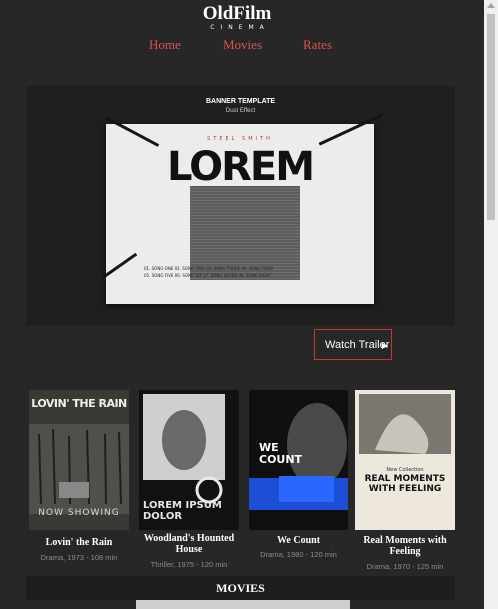 The width and height of the screenshot is (498, 609). I want to click on scroll-up-icon, so click(491, 5).